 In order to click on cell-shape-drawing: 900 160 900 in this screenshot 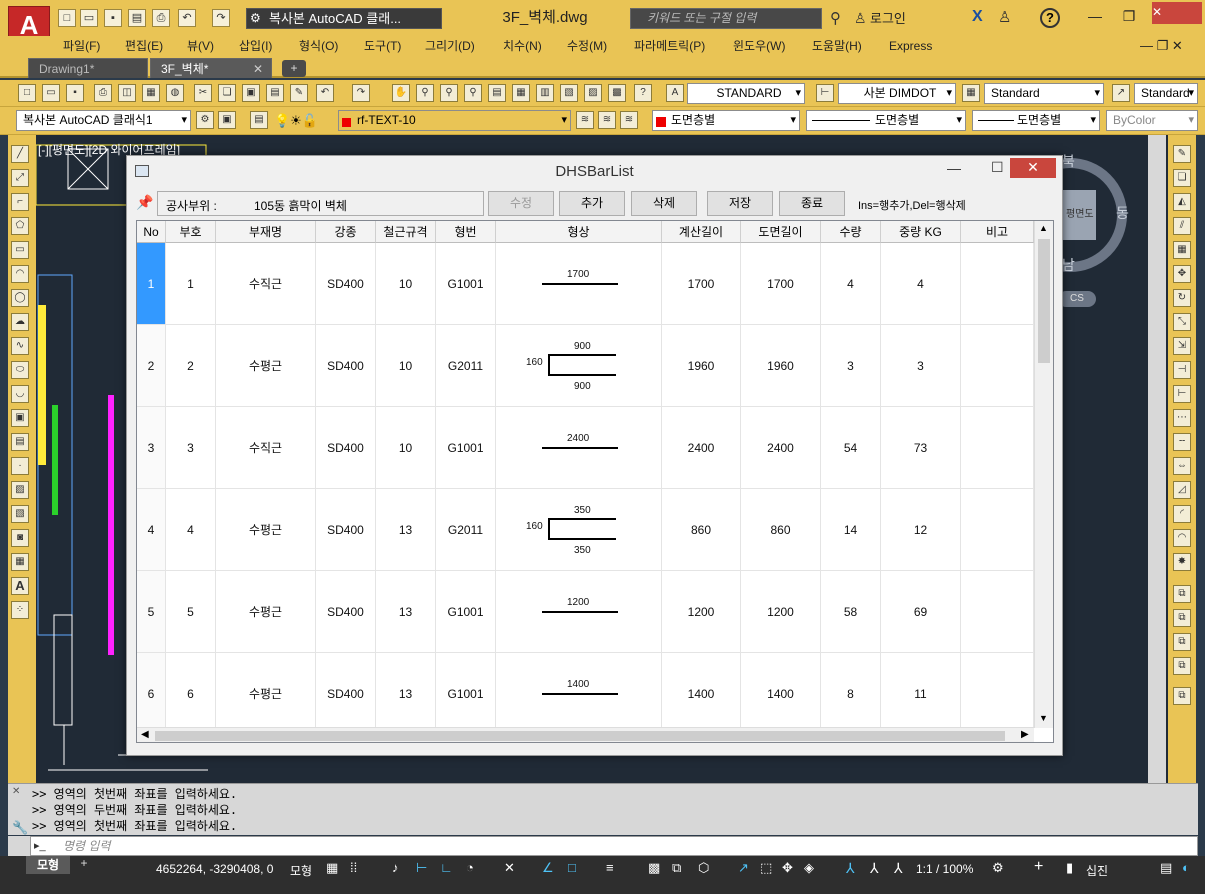, I will do `click(579, 366)`.